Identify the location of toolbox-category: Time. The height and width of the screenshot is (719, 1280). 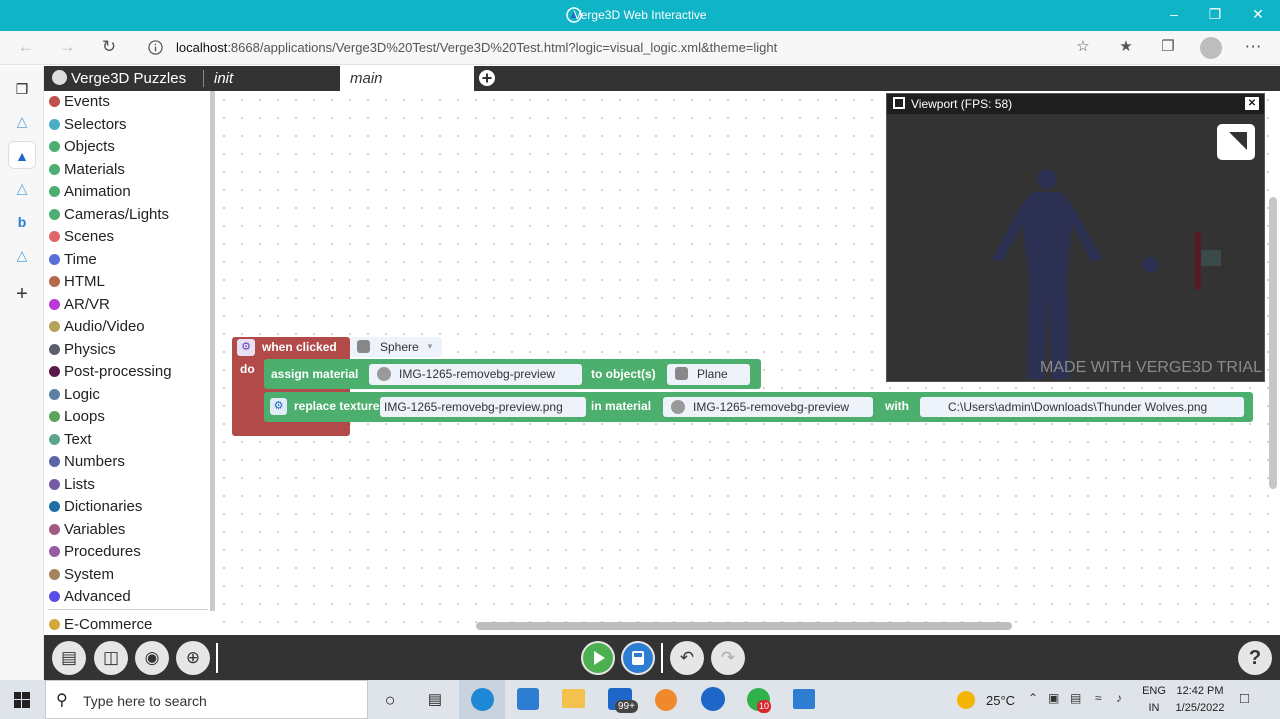
(73, 262).